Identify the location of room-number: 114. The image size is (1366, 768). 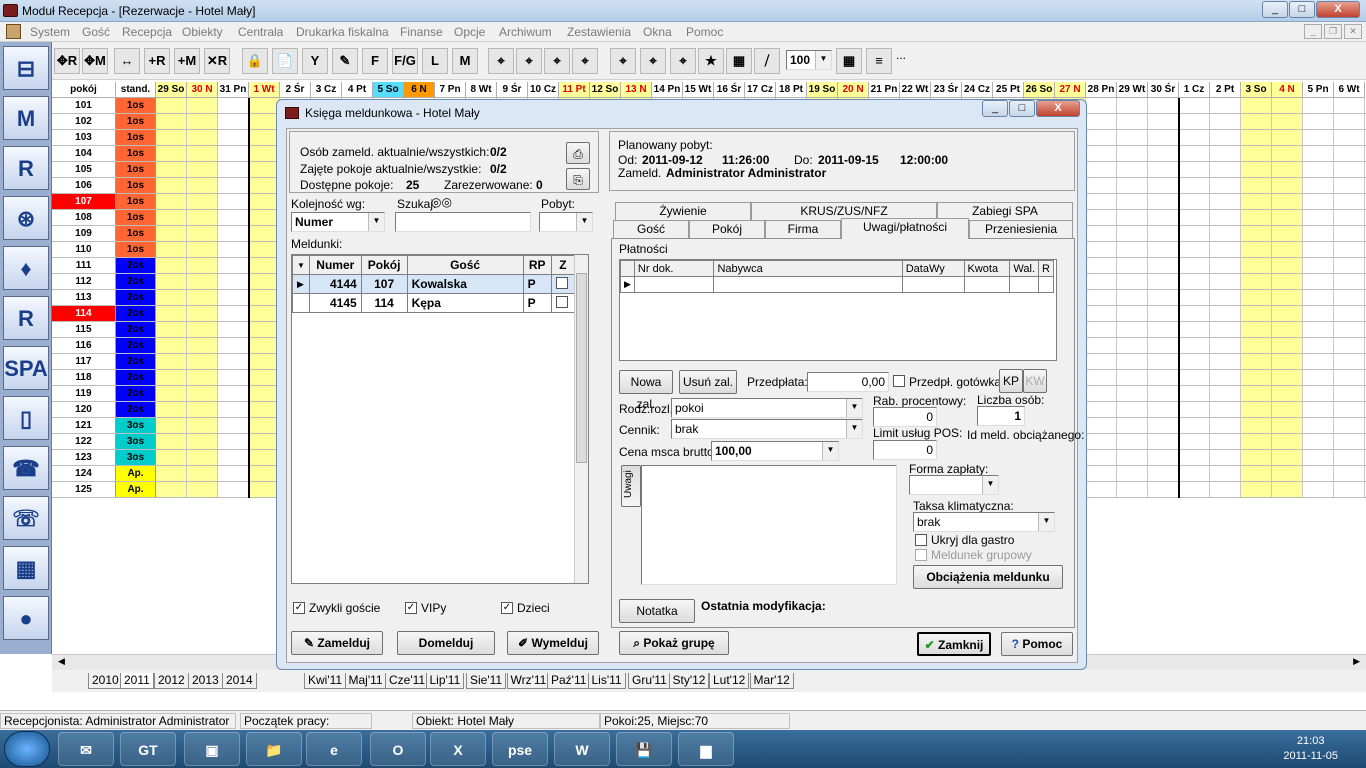
(84, 313).